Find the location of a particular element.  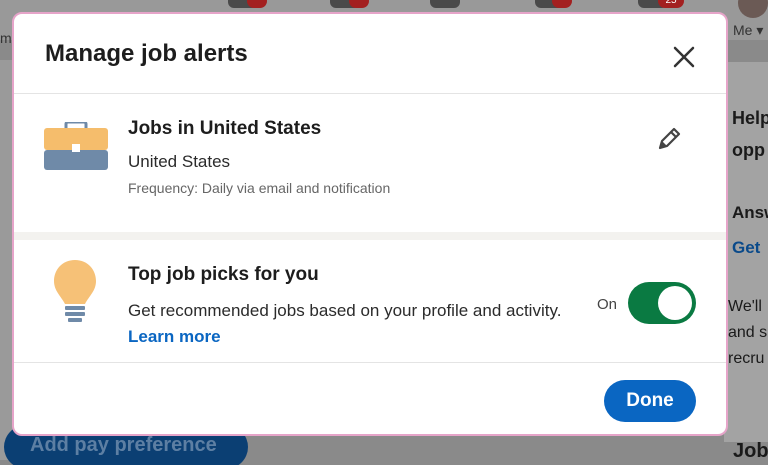

footer-divider is located at coordinates (370, 362).